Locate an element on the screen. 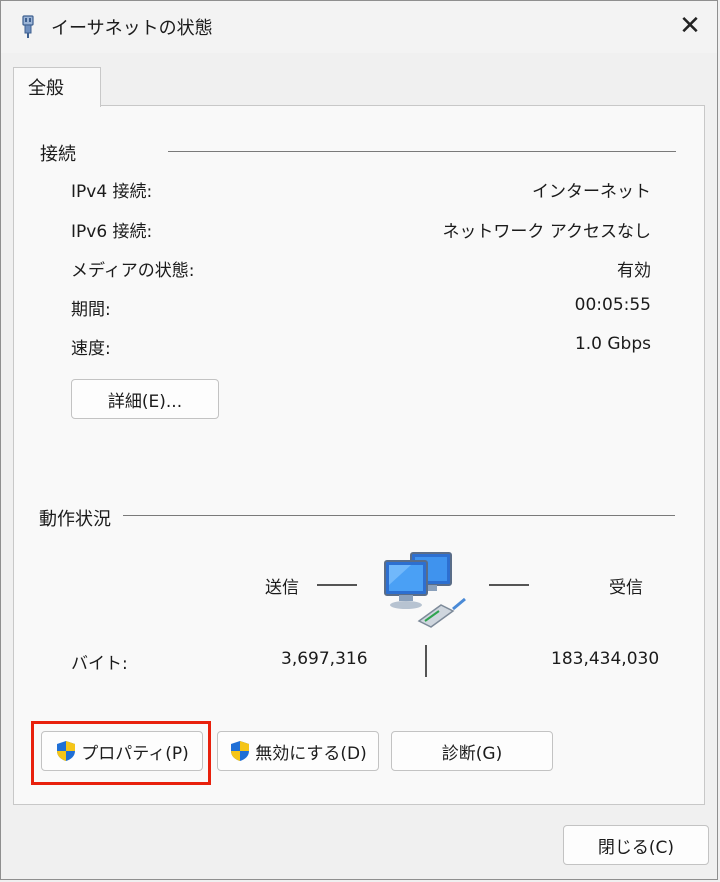 Image resolution: width=720 pixels, height=882 pixels. received-label: 受信 is located at coordinates (626, 588).